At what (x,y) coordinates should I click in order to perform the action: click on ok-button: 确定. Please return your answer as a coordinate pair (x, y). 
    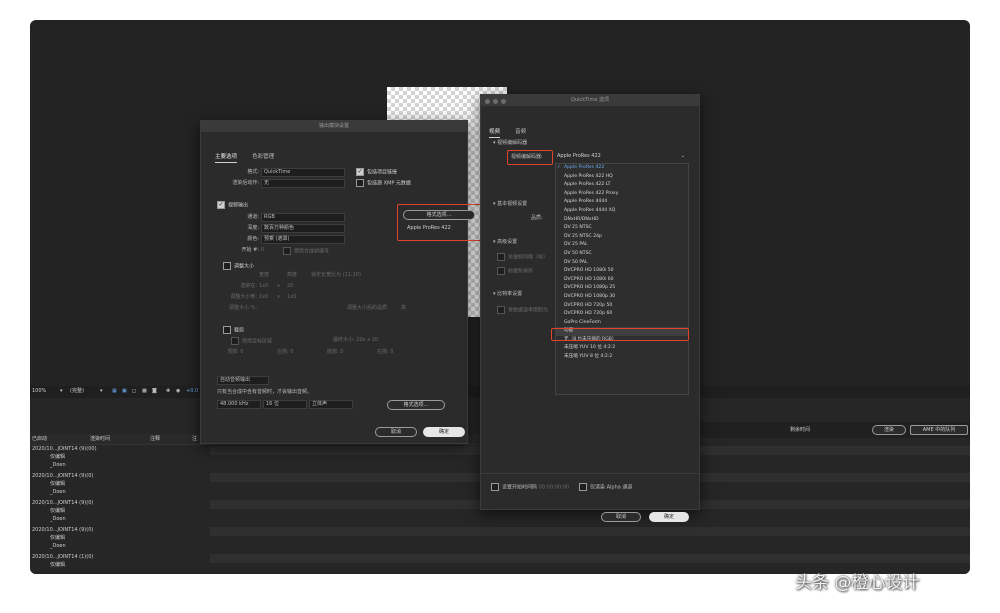
    Looking at the image, I should click on (444, 432).